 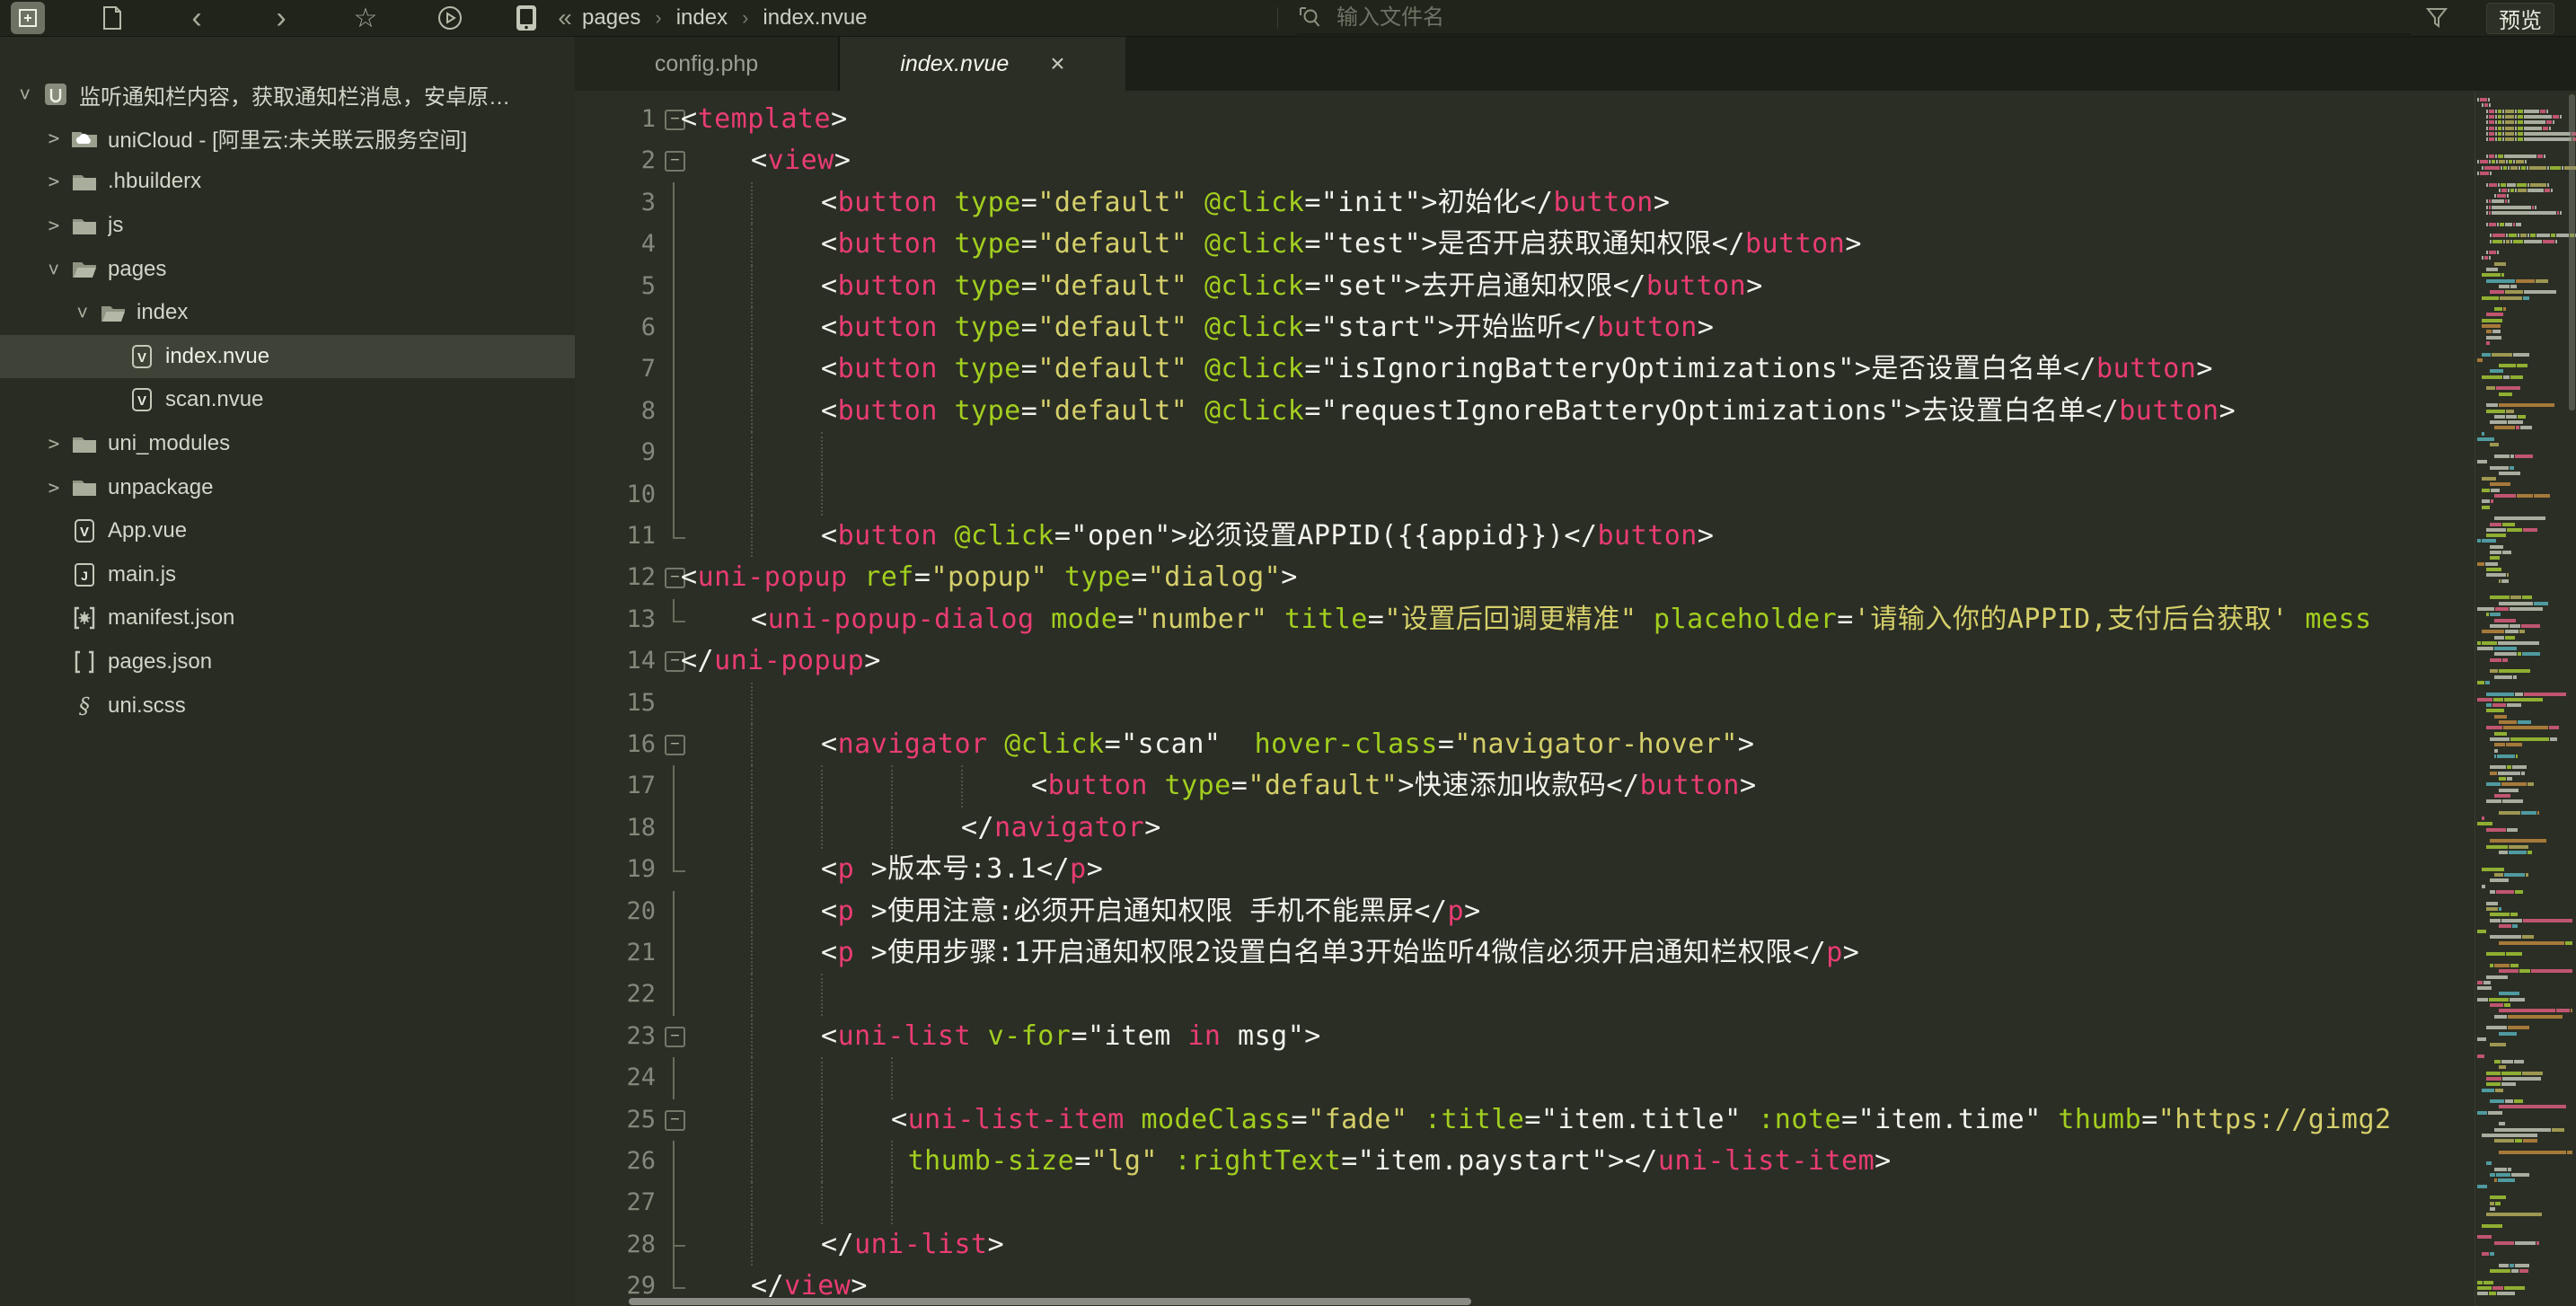 I want to click on tree-item-.hbuilderx: > .hbuilderx, so click(x=287, y=182).